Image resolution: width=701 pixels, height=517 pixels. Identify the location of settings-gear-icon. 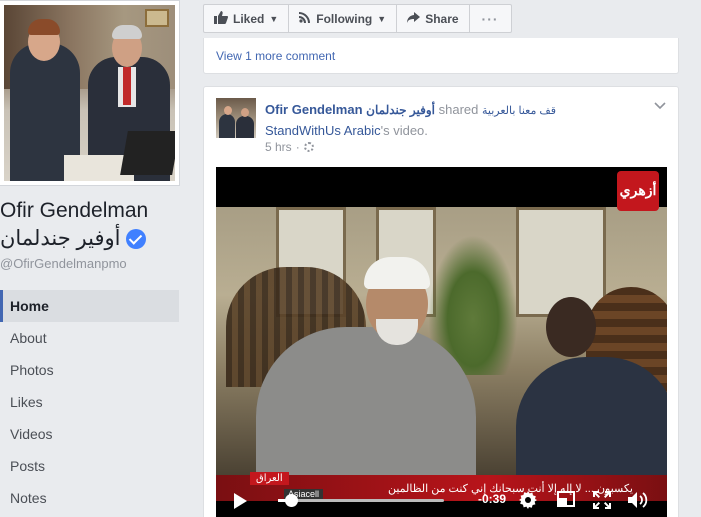
(528, 500).